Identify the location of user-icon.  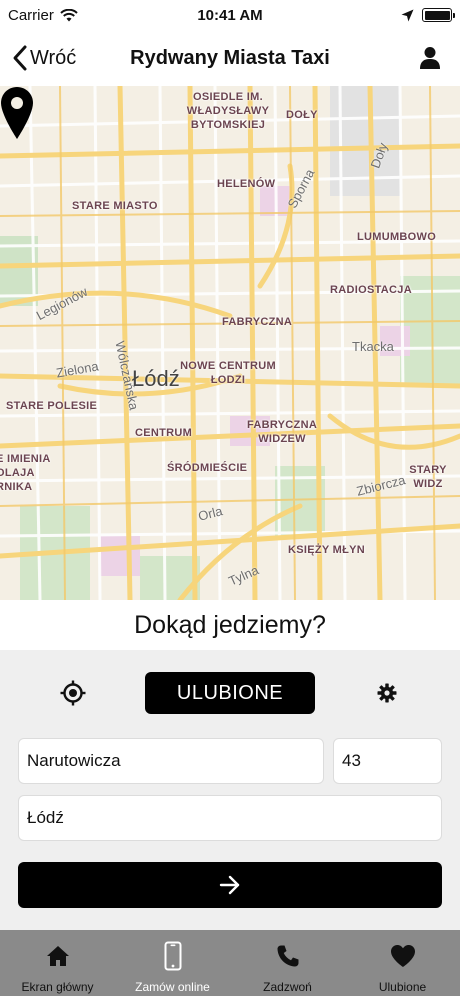
(430, 58).